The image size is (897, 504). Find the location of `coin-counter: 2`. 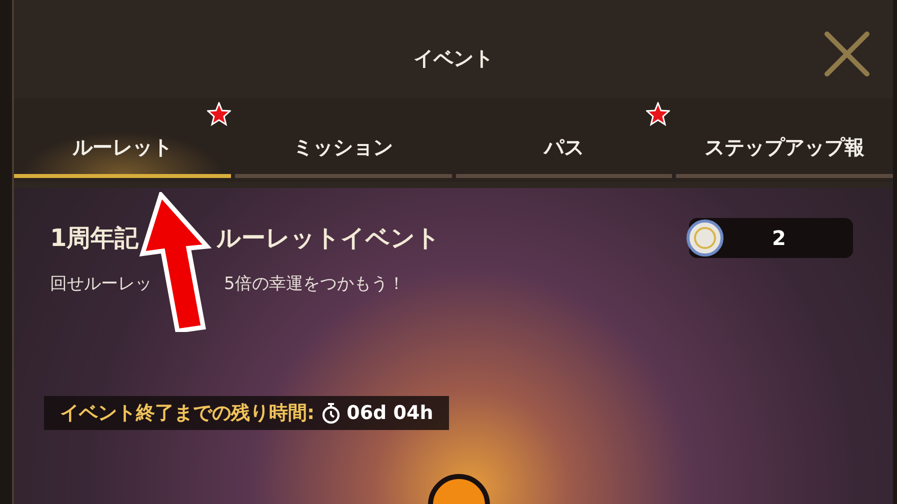

coin-counter: 2 is located at coordinates (771, 238).